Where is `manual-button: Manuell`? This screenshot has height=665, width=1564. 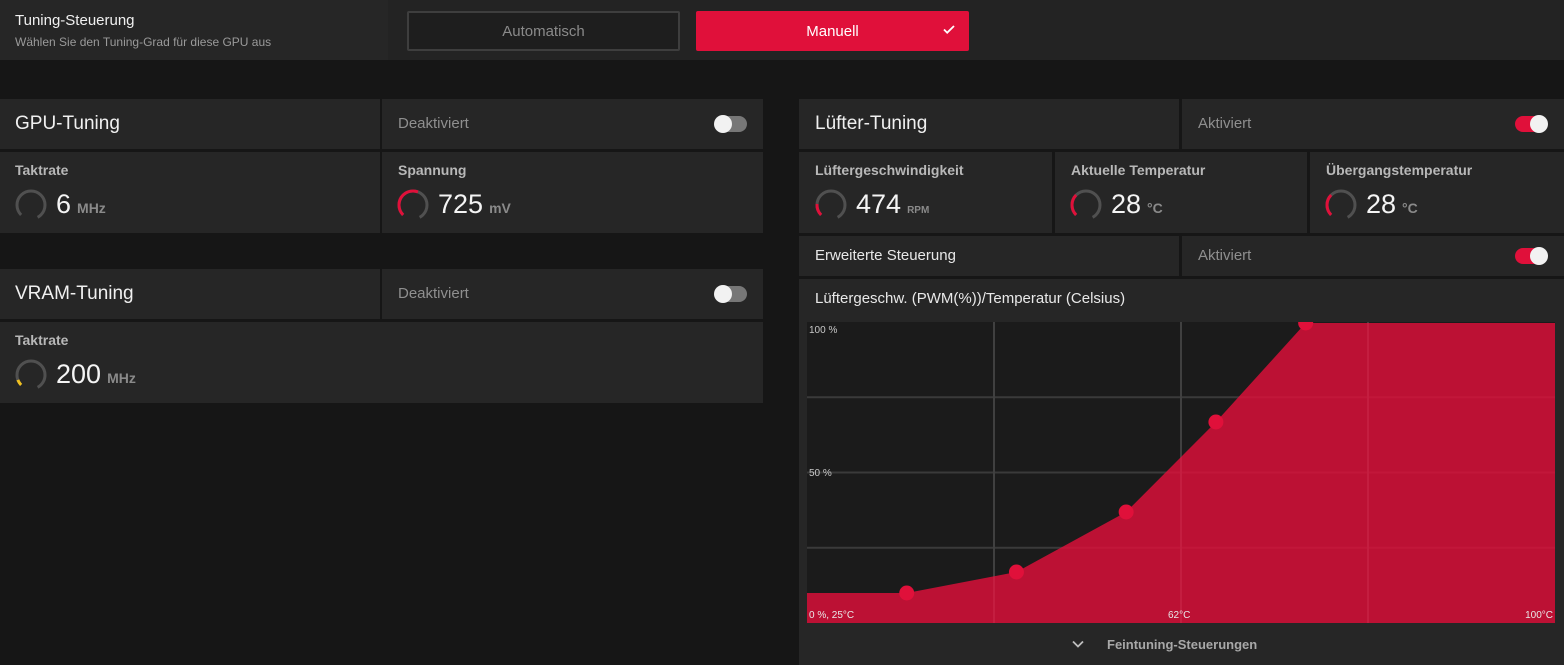
manual-button: Manuell is located at coordinates (832, 31).